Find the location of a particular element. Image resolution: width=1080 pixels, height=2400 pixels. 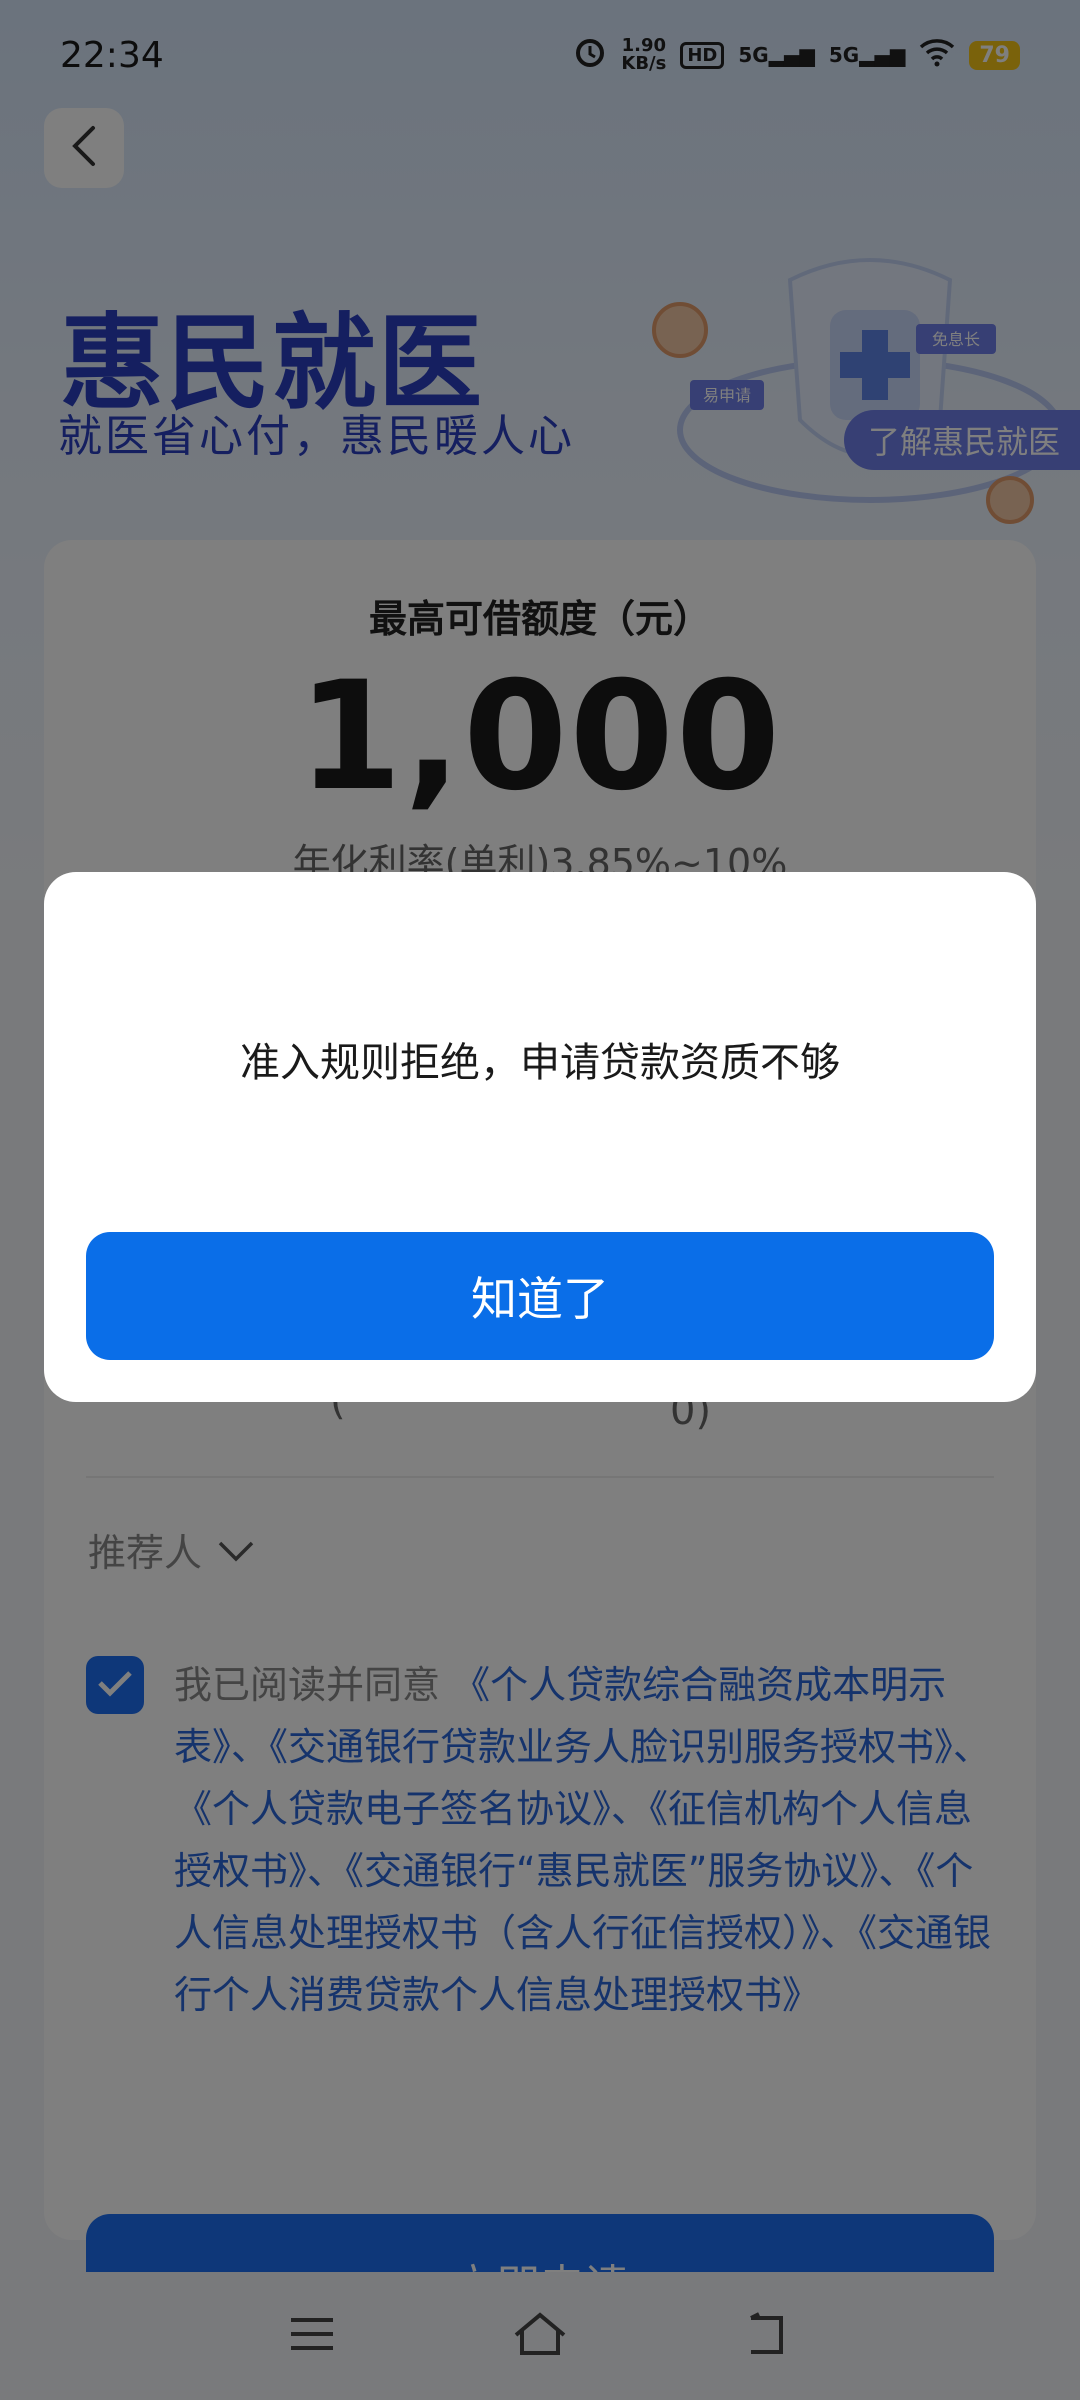

dialog-message: 准入规则拒绝，申请贷款资质不够 is located at coordinates (540, 1063).